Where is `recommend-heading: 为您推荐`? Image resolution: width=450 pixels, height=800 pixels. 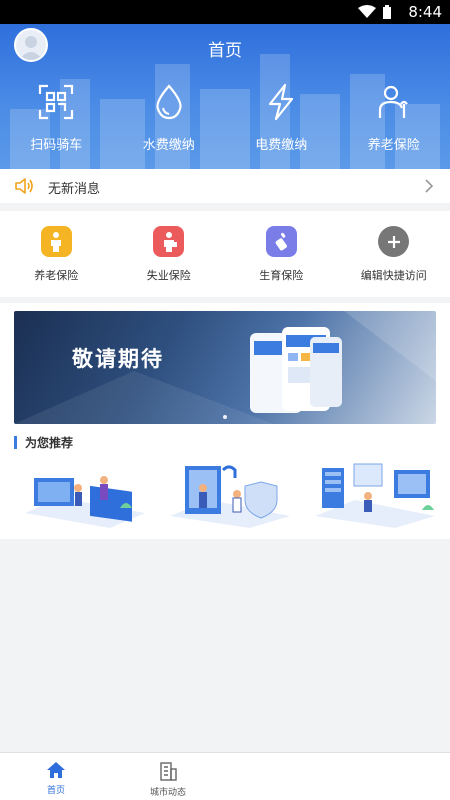 recommend-heading: 为您推荐 is located at coordinates (44, 442).